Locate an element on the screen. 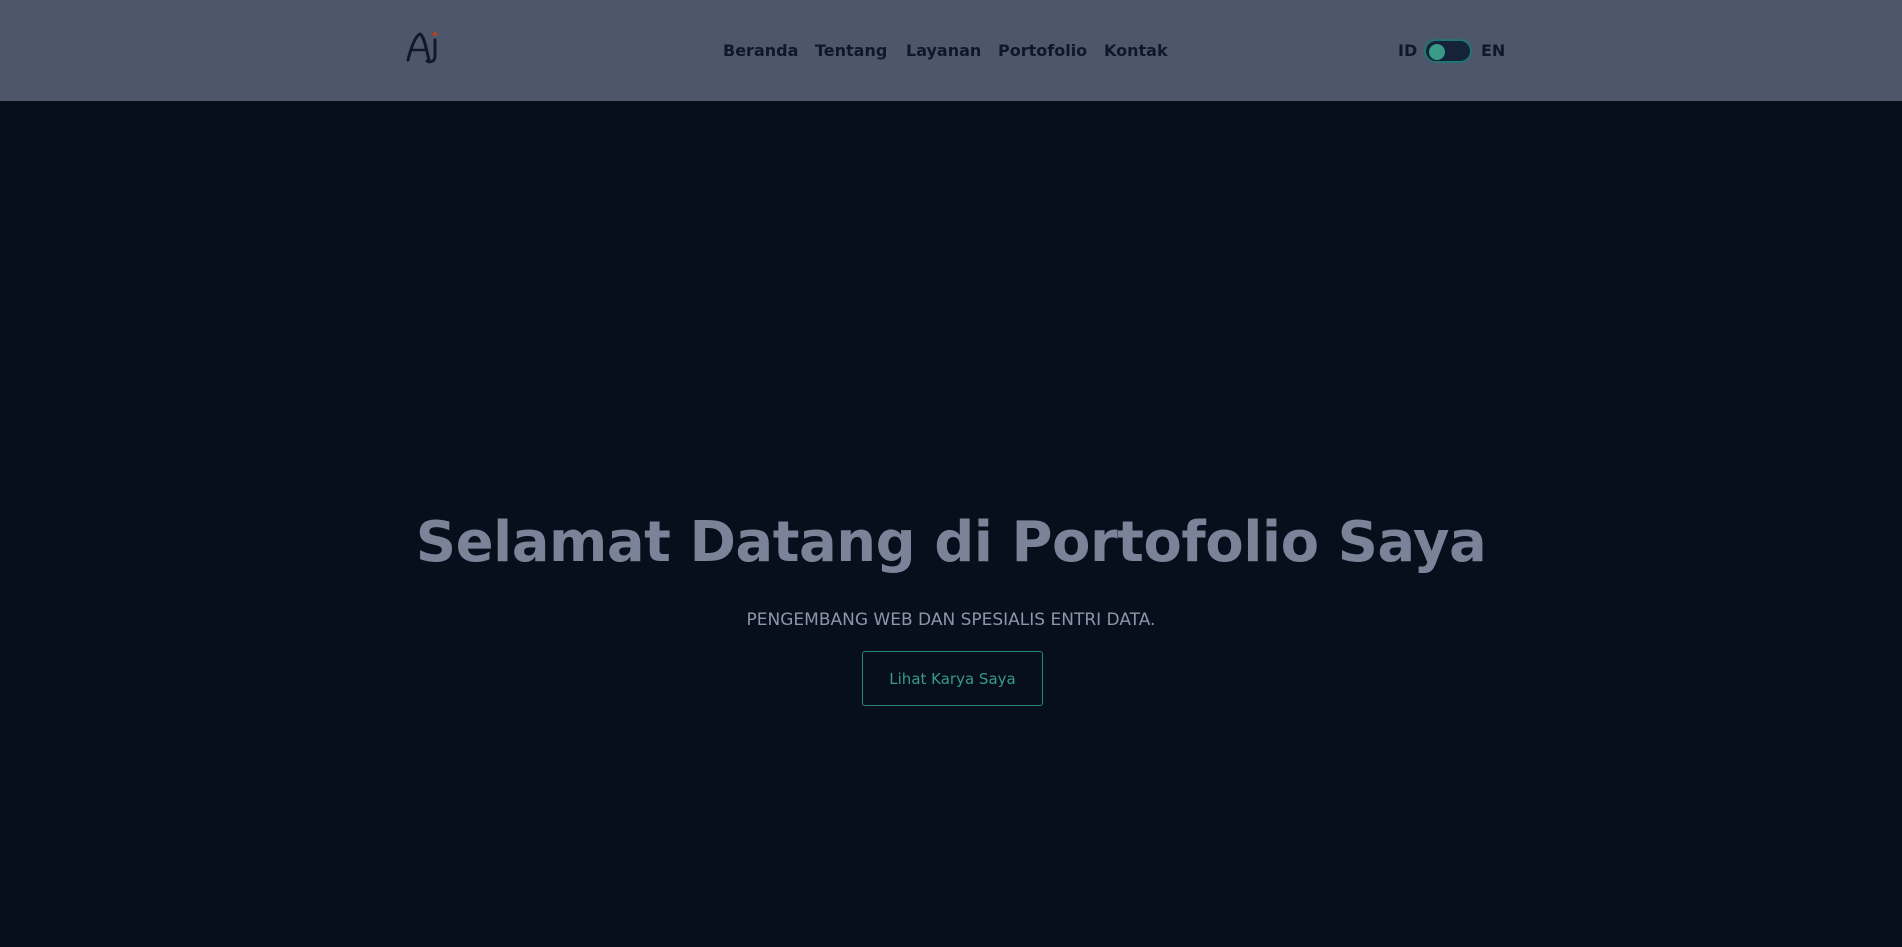  view-work-button: Lihat Karya Saya is located at coordinates (952, 678).